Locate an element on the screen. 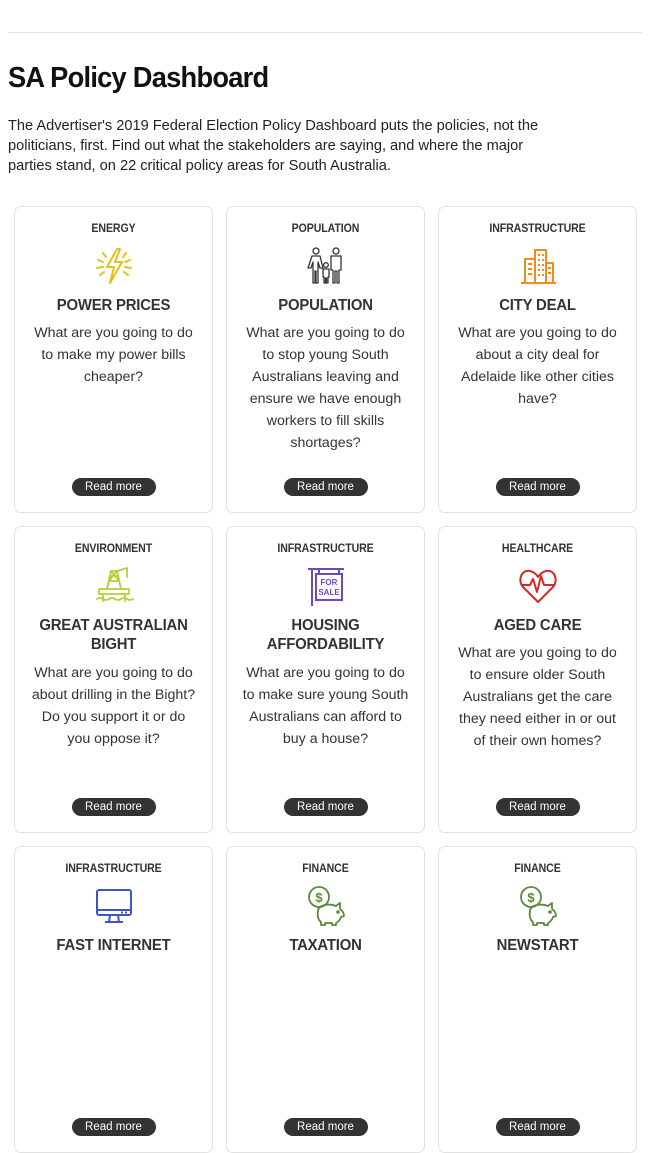 Image resolution: width=650 pixels, height=1153 pixels. heartbeat-icon is located at coordinates (538, 586).